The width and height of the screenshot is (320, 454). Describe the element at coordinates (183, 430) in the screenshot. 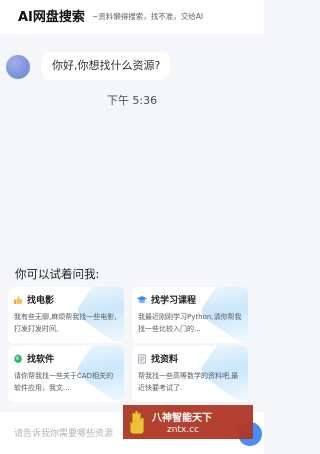

I see `watermark-url: zntx.cc` at that location.